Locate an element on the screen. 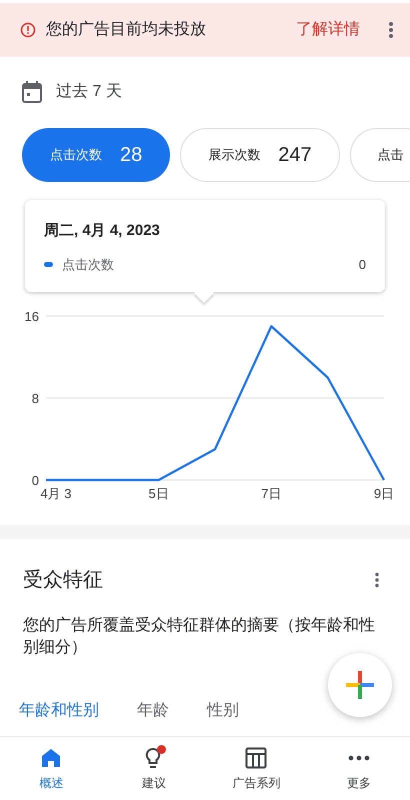 The image size is (410, 800). plus-icon is located at coordinates (360, 685).